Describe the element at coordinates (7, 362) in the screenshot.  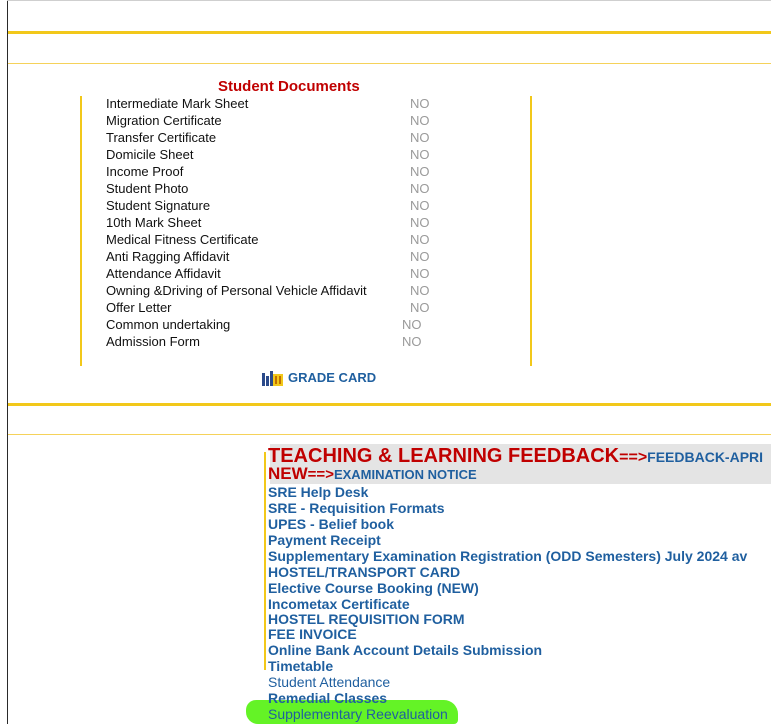
I see `page-frame-left-border` at that location.